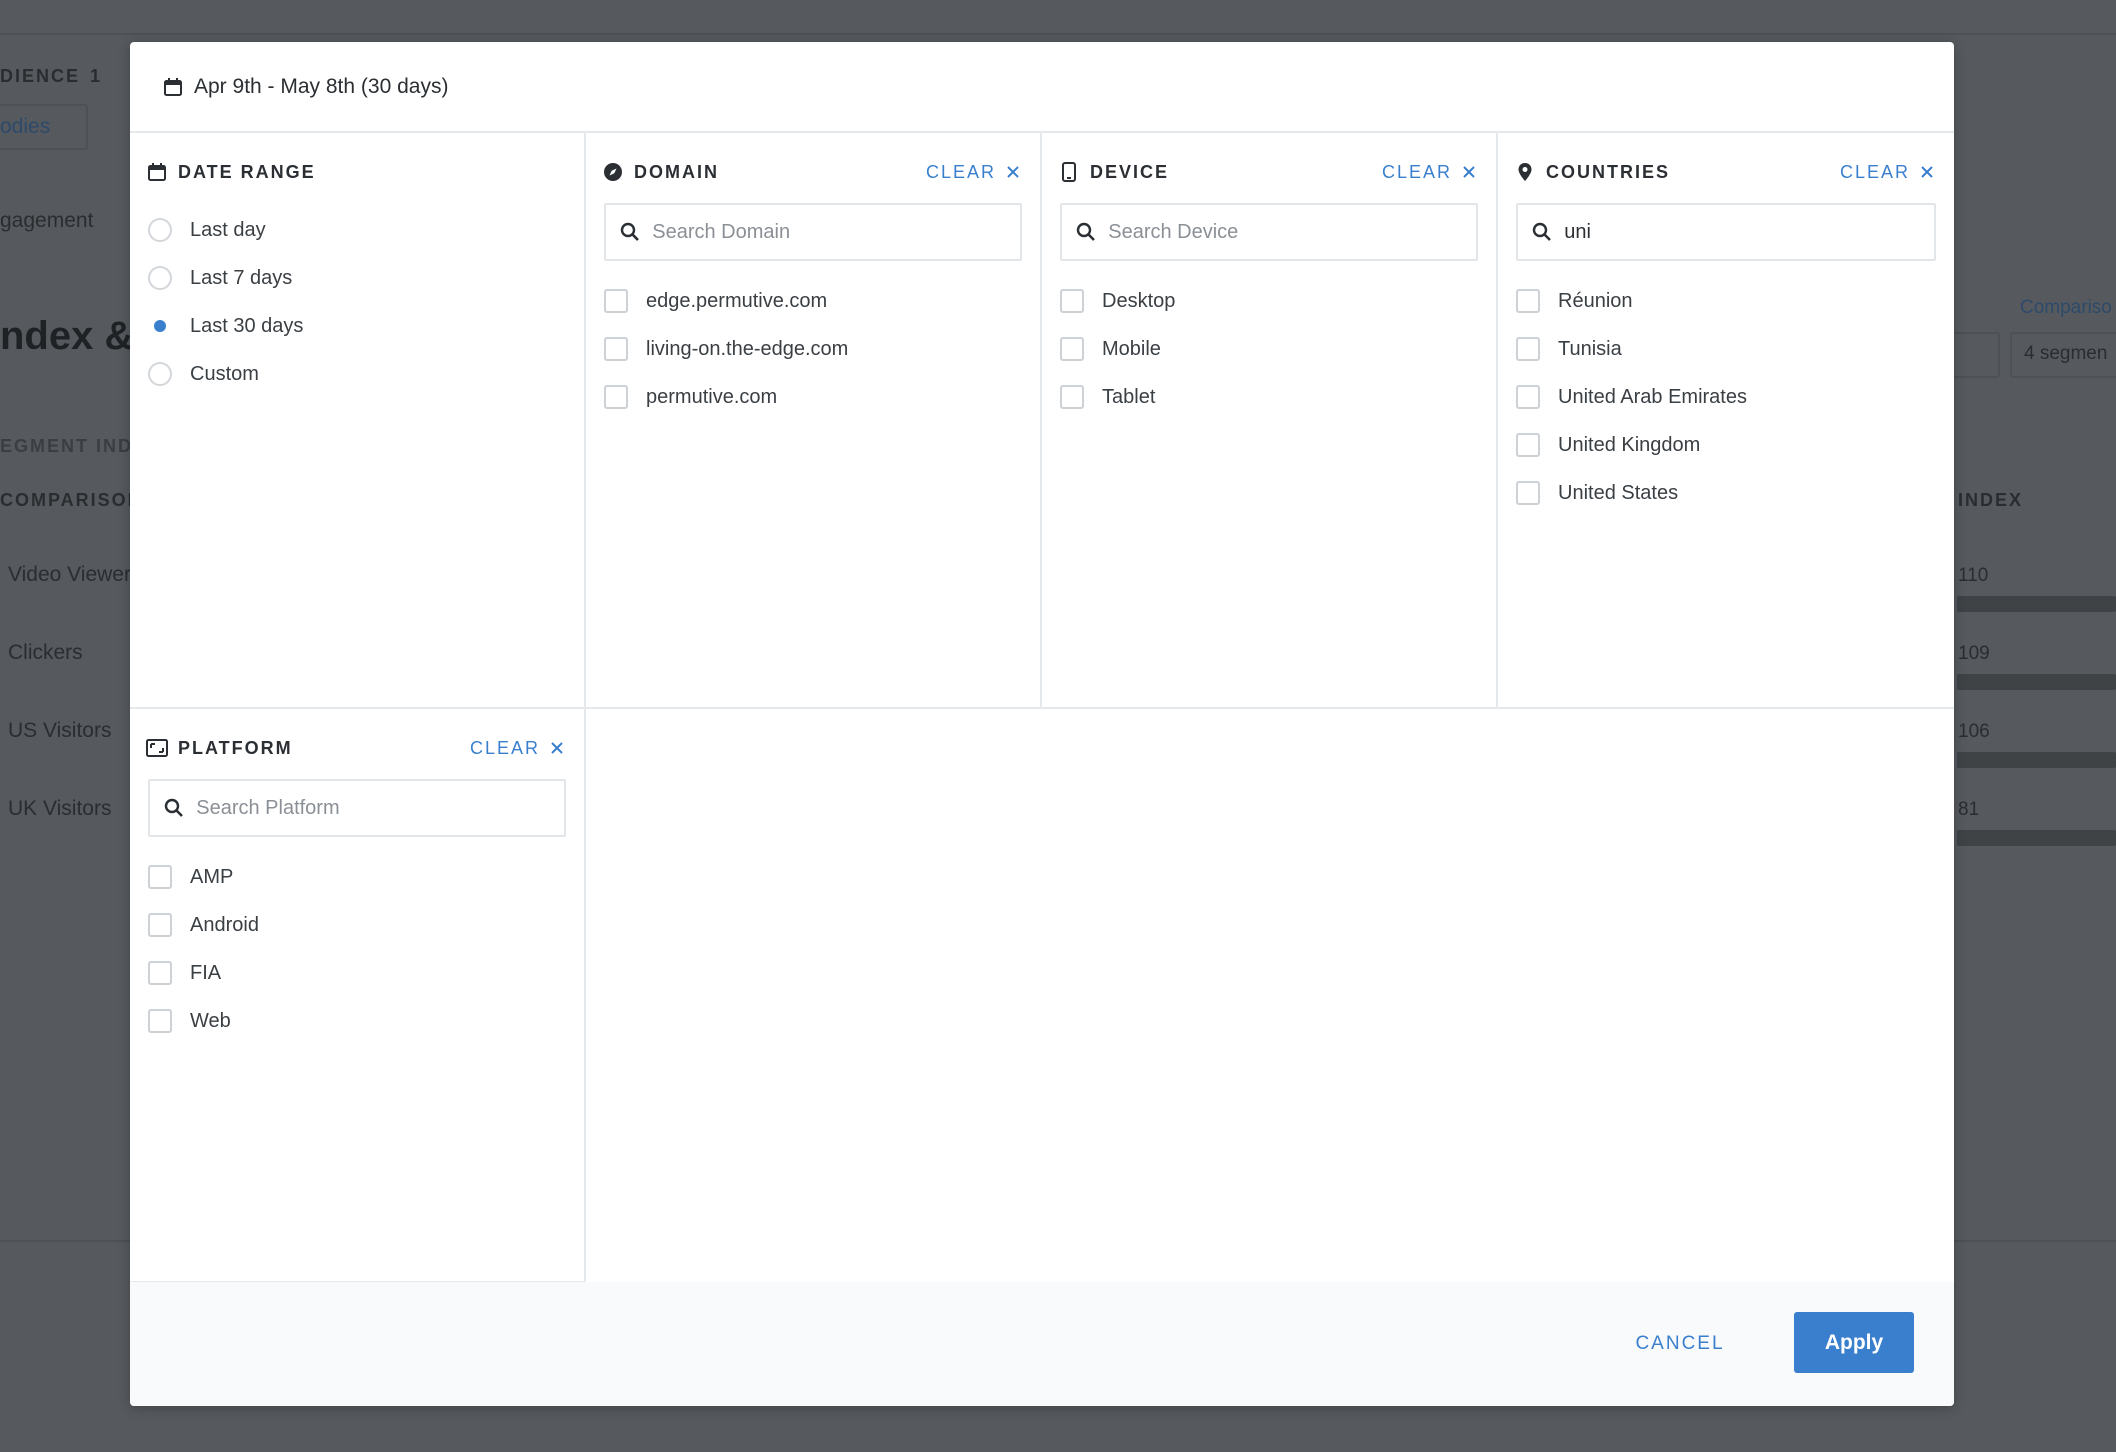  What do you see at coordinates (1292, 232) in the screenshot?
I see `device-search-input` at bounding box center [1292, 232].